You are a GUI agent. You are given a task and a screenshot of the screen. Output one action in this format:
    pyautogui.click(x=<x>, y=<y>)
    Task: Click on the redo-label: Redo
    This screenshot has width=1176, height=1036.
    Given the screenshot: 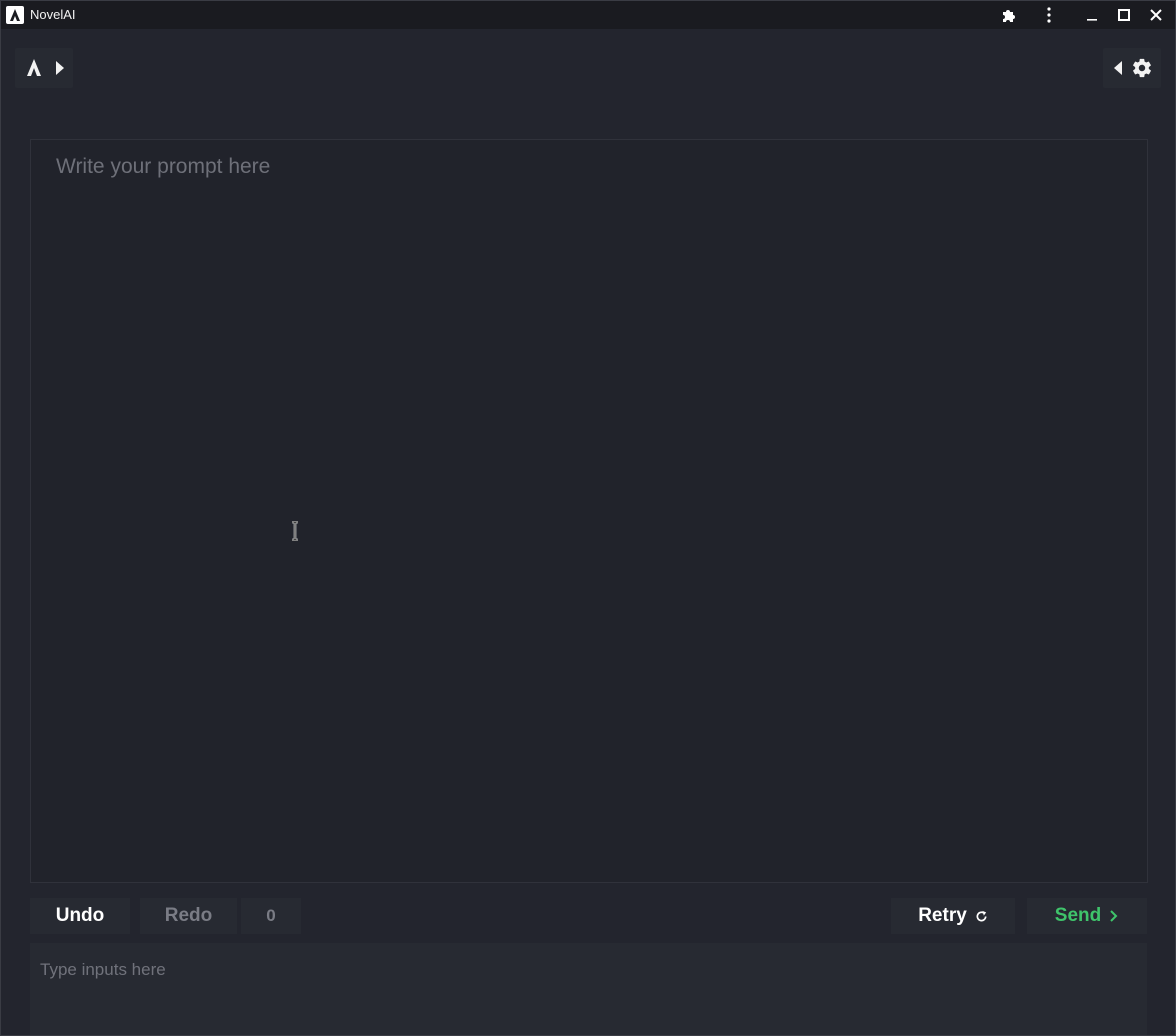 What is the action you would take?
    pyautogui.click(x=188, y=915)
    